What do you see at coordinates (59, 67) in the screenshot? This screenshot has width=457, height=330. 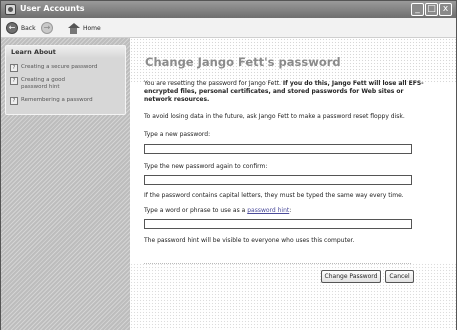 I see `sidebar-item-label: Creating a secure password` at bounding box center [59, 67].